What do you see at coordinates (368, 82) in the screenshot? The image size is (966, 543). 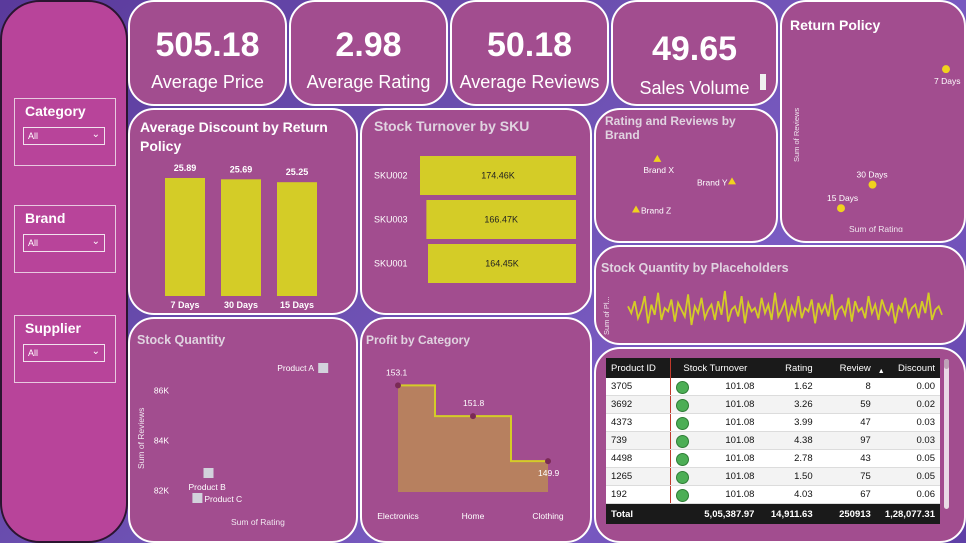 I see `kpi-label: Average Rating` at bounding box center [368, 82].